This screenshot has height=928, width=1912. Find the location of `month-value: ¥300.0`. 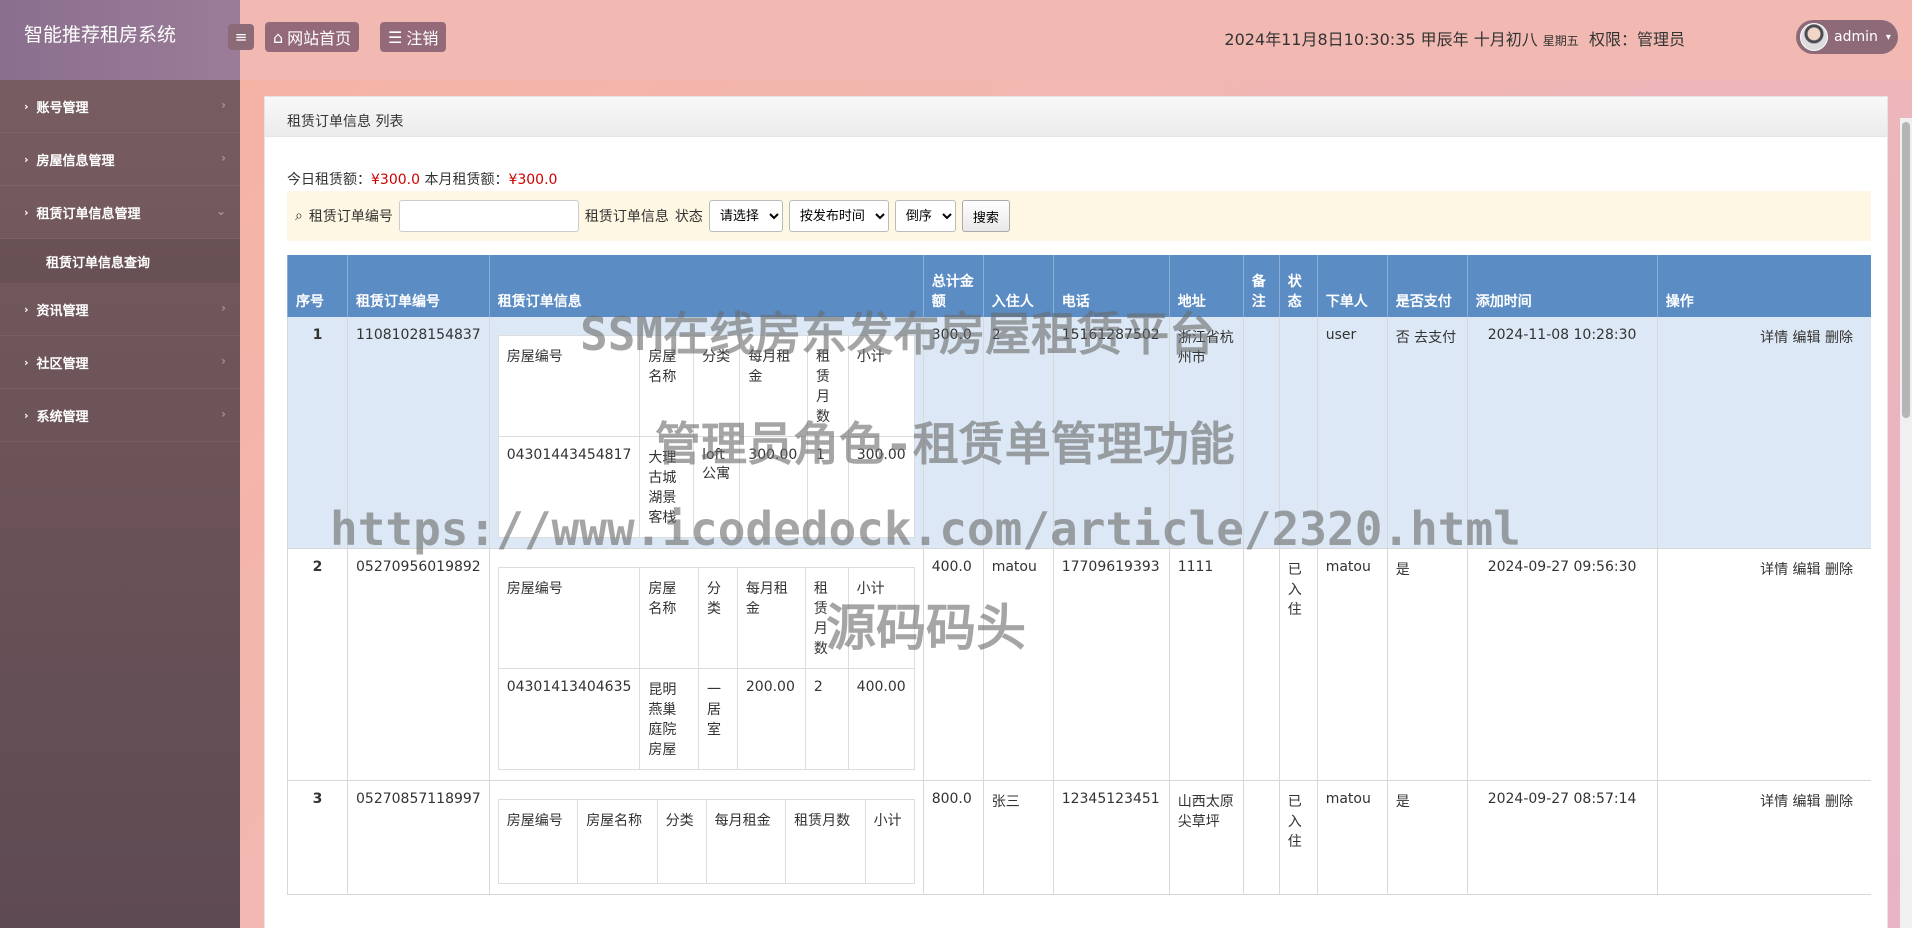

month-value: ¥300.0 is located at coordinates (533, 180).